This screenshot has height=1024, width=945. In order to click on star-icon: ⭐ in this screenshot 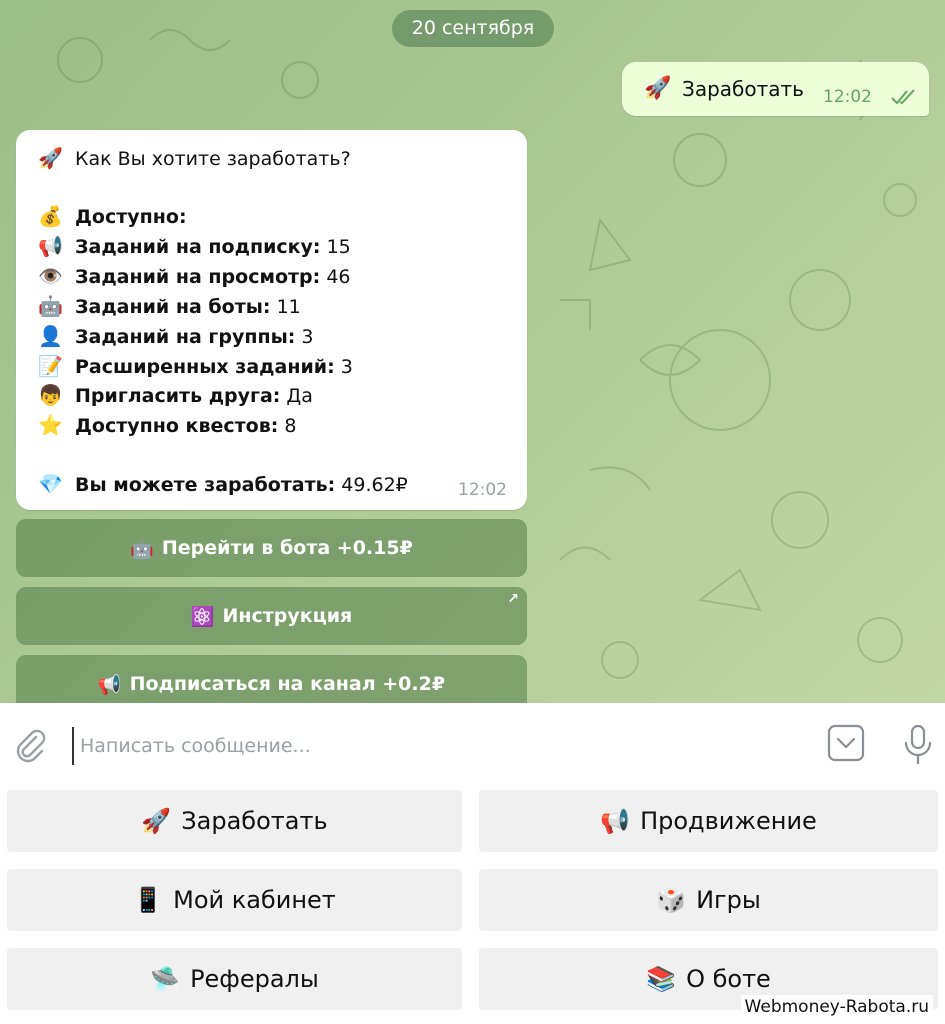, I will do `click(50, 425)`.